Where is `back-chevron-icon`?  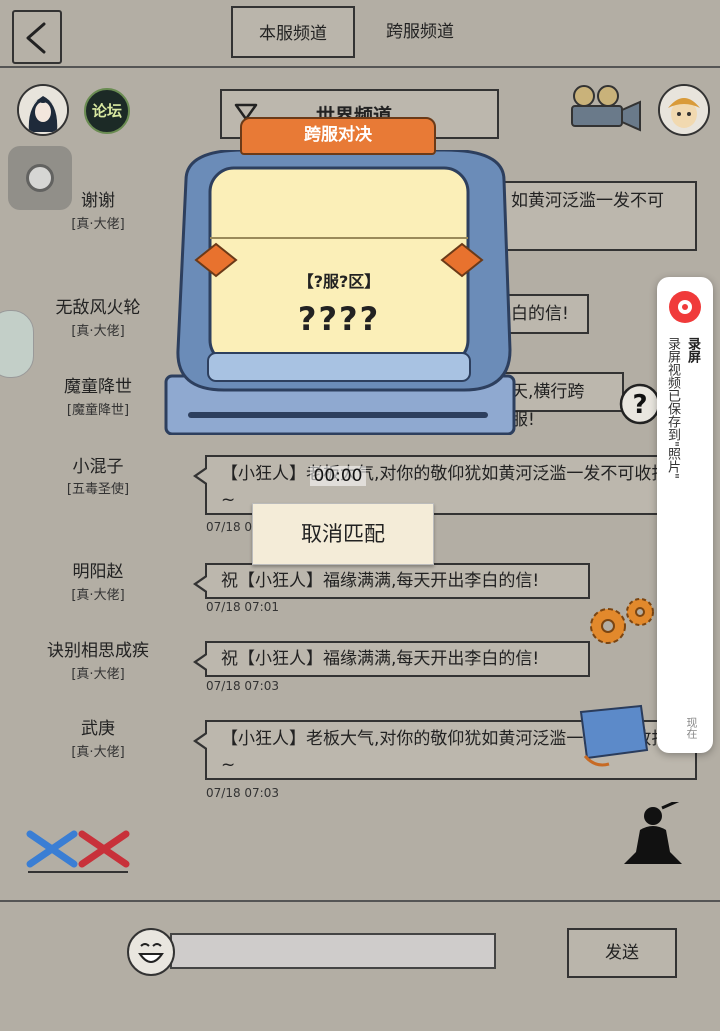
back-chevron-icon is located at coordinates (36, 38).